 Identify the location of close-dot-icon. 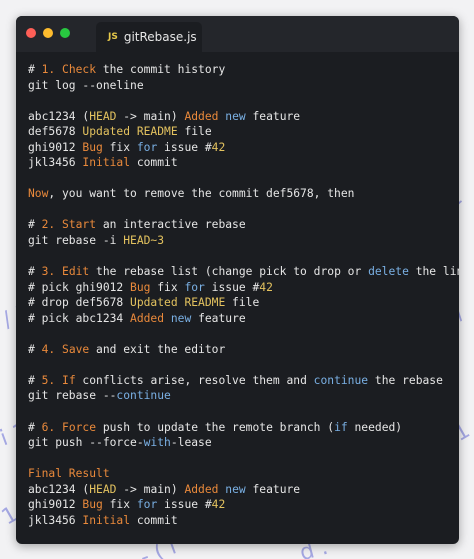
(31, 33).